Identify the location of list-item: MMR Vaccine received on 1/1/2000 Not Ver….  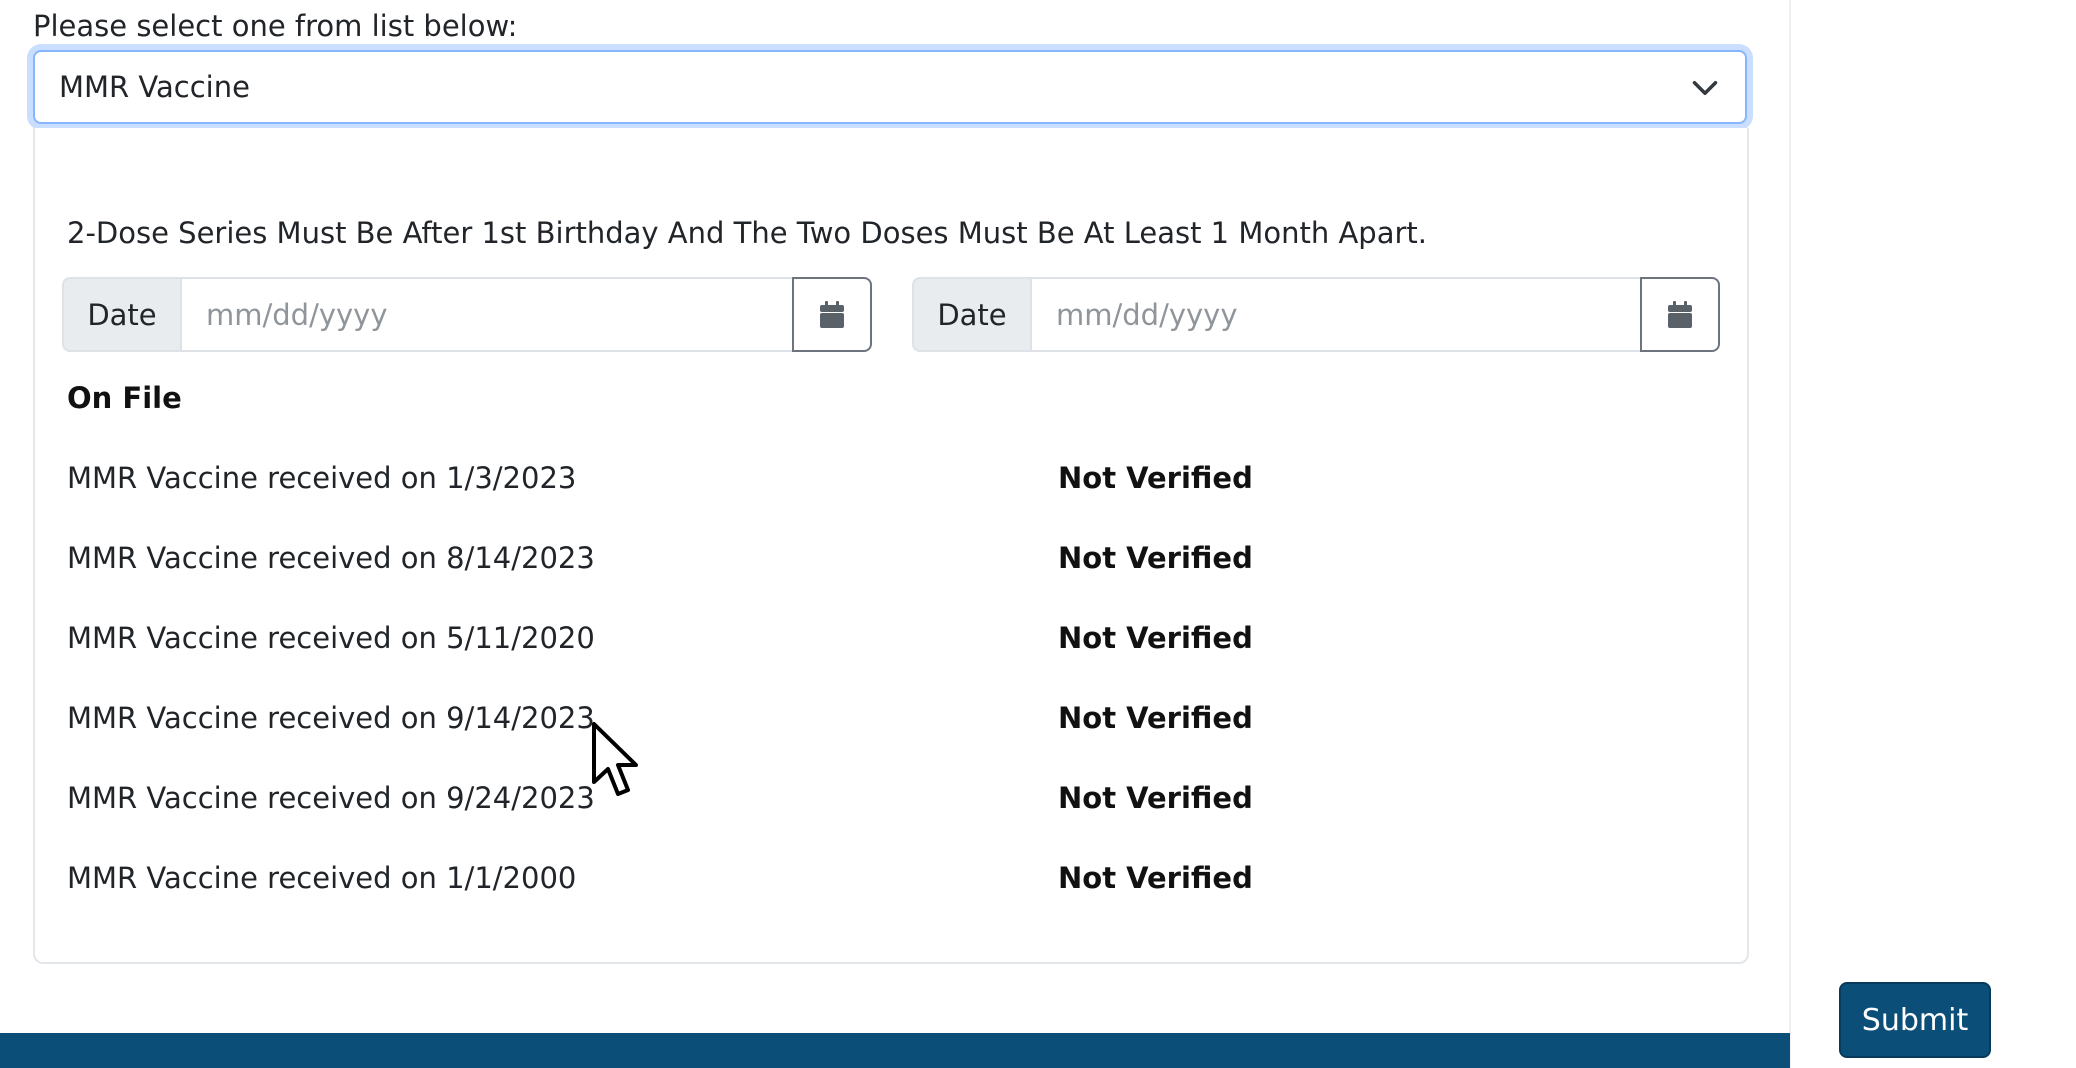
(867, 897).